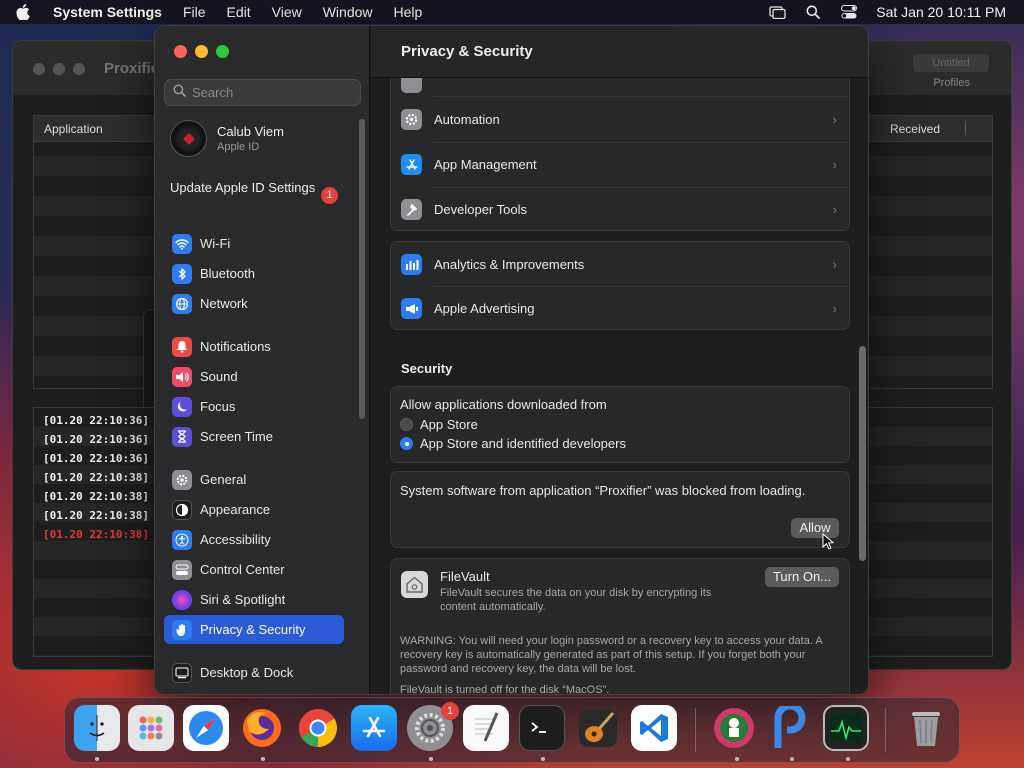 Image resolution: width=1024 pixels, height=768 pixels. Describe the element at coordinates (272, 92) in the screenshot. I see `search-input` at that location.